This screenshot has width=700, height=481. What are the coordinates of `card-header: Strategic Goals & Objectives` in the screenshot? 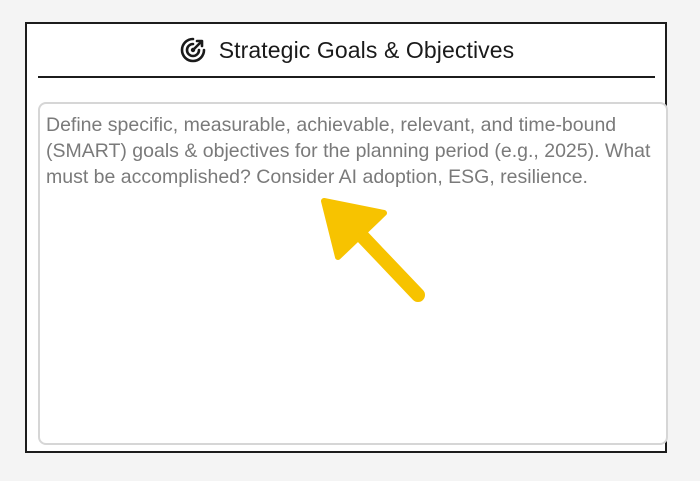 It's located at (346, 51).